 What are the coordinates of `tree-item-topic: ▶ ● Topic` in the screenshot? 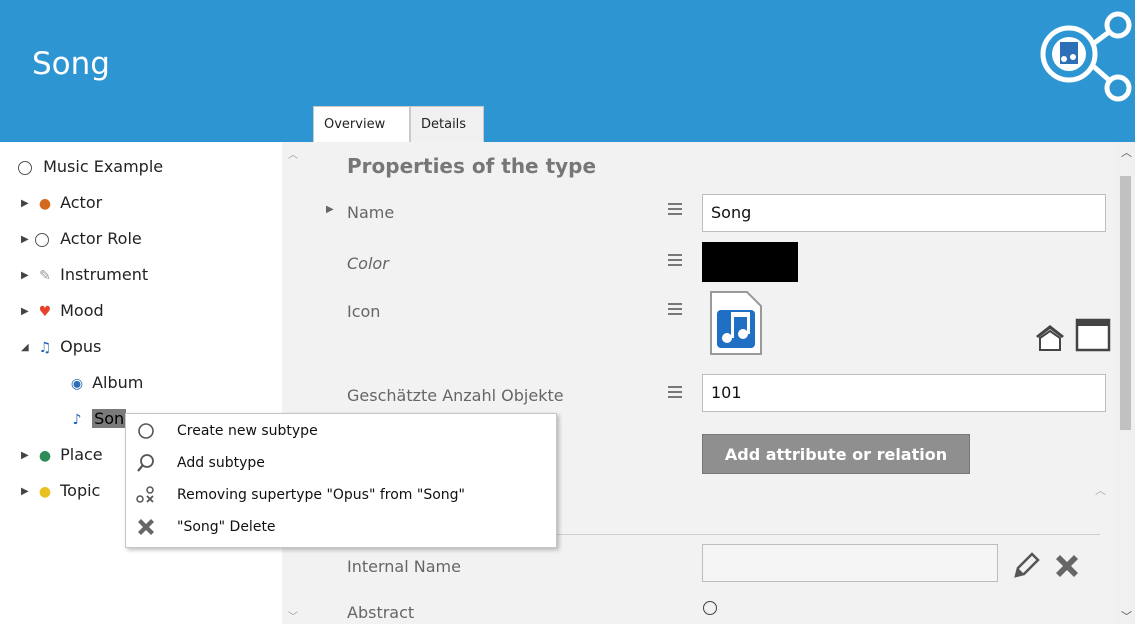 It's located at (60, 491).